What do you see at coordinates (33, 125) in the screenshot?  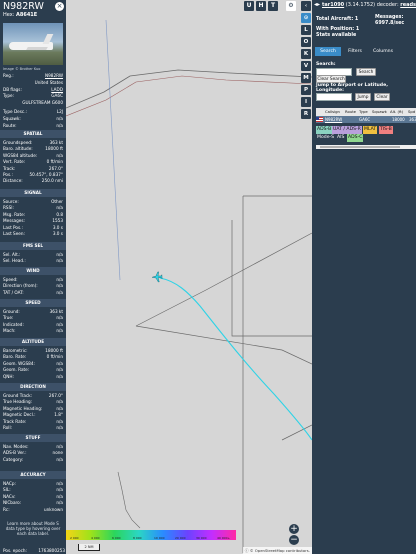 I see `info-row: Route: n/a` at bounding box center [33, 125].